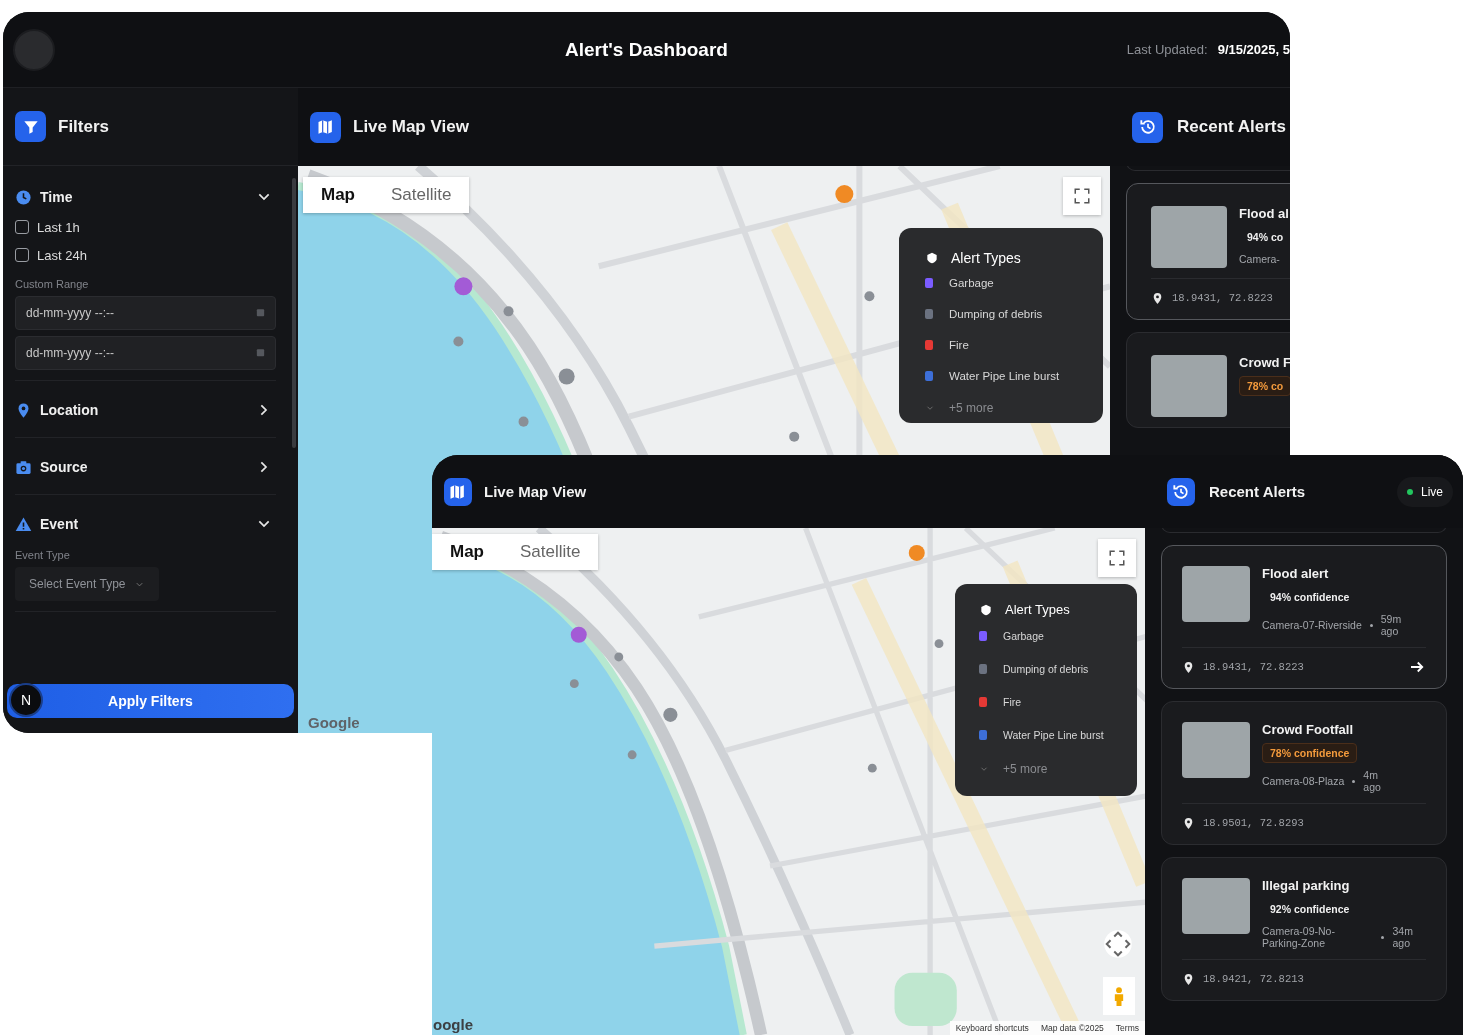 The image size is (1464, 1035). Describe the element at coordinates (1310, 909) in the screenshot. I see `confidence-label: 92% confidence` at that location.